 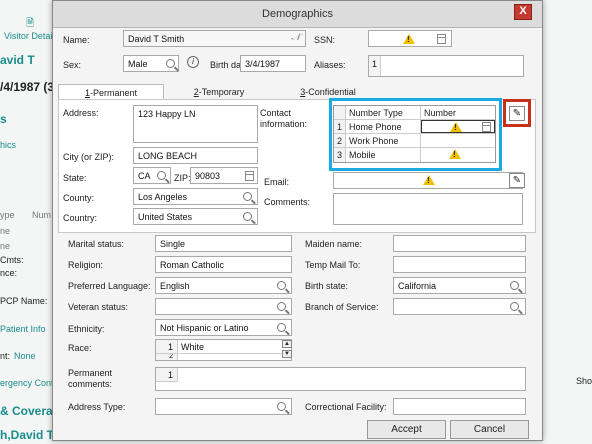 What do you see at coordinates (75, 178) in the screenshot?
I see `state-label: State:` at bounding box center [75, 178].